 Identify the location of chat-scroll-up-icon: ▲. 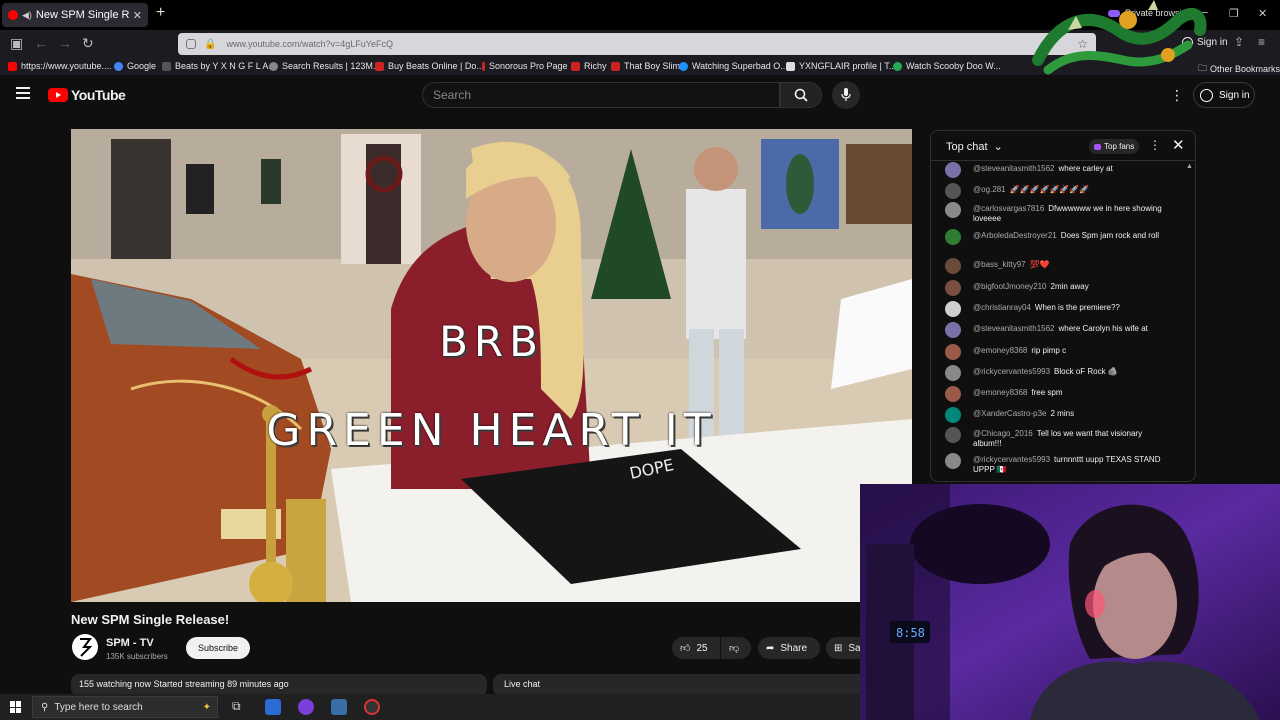
(1189, 166).